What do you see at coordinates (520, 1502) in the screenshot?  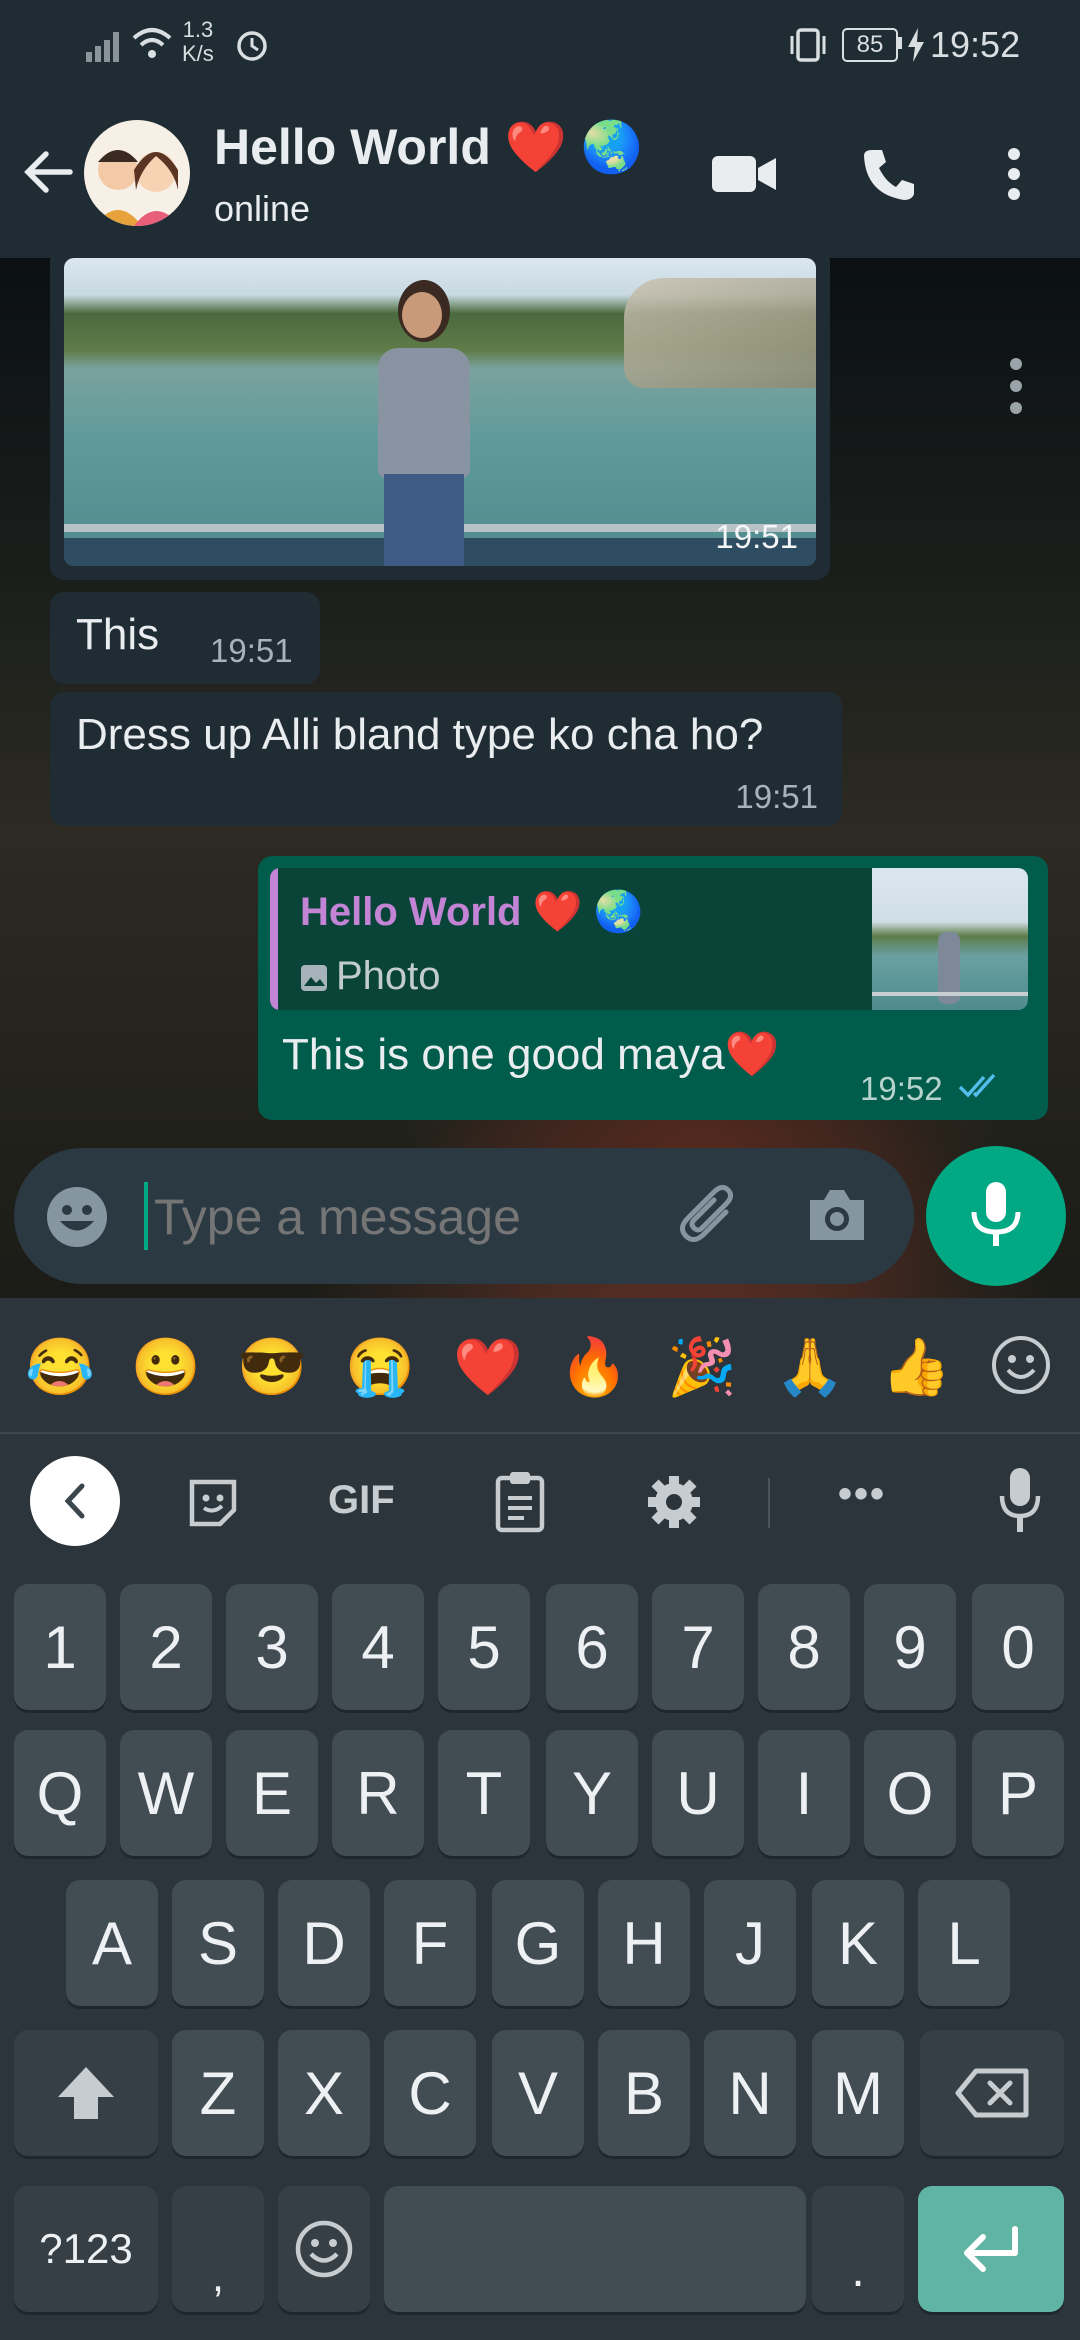 I see `clipboard-icon` at bounding box center [520, 1502].